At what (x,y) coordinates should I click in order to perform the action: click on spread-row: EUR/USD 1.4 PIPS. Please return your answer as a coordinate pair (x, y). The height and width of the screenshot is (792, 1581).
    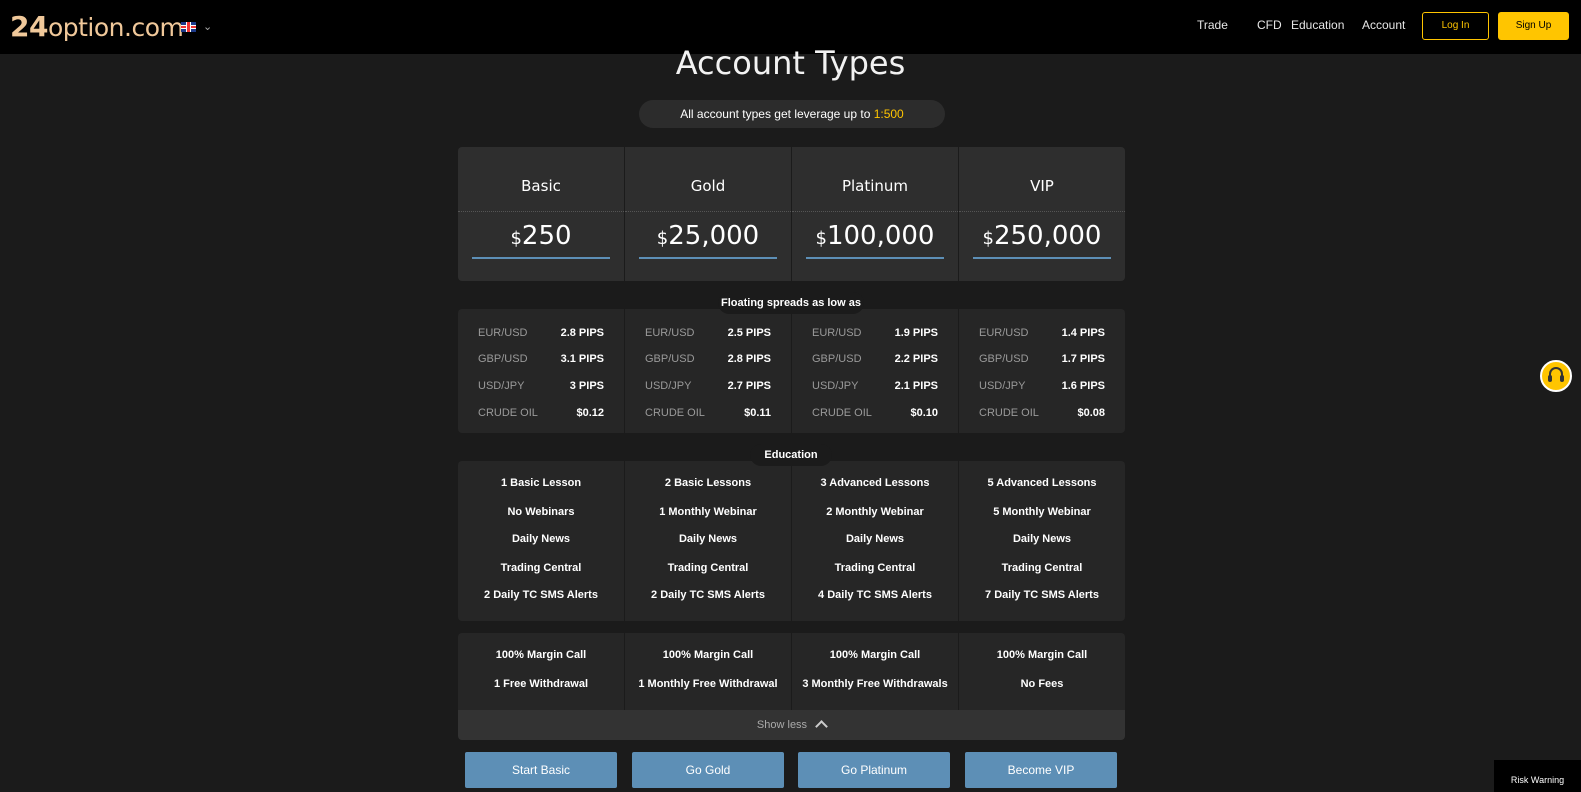
    Looking at the image, I should click on (1042, 335).